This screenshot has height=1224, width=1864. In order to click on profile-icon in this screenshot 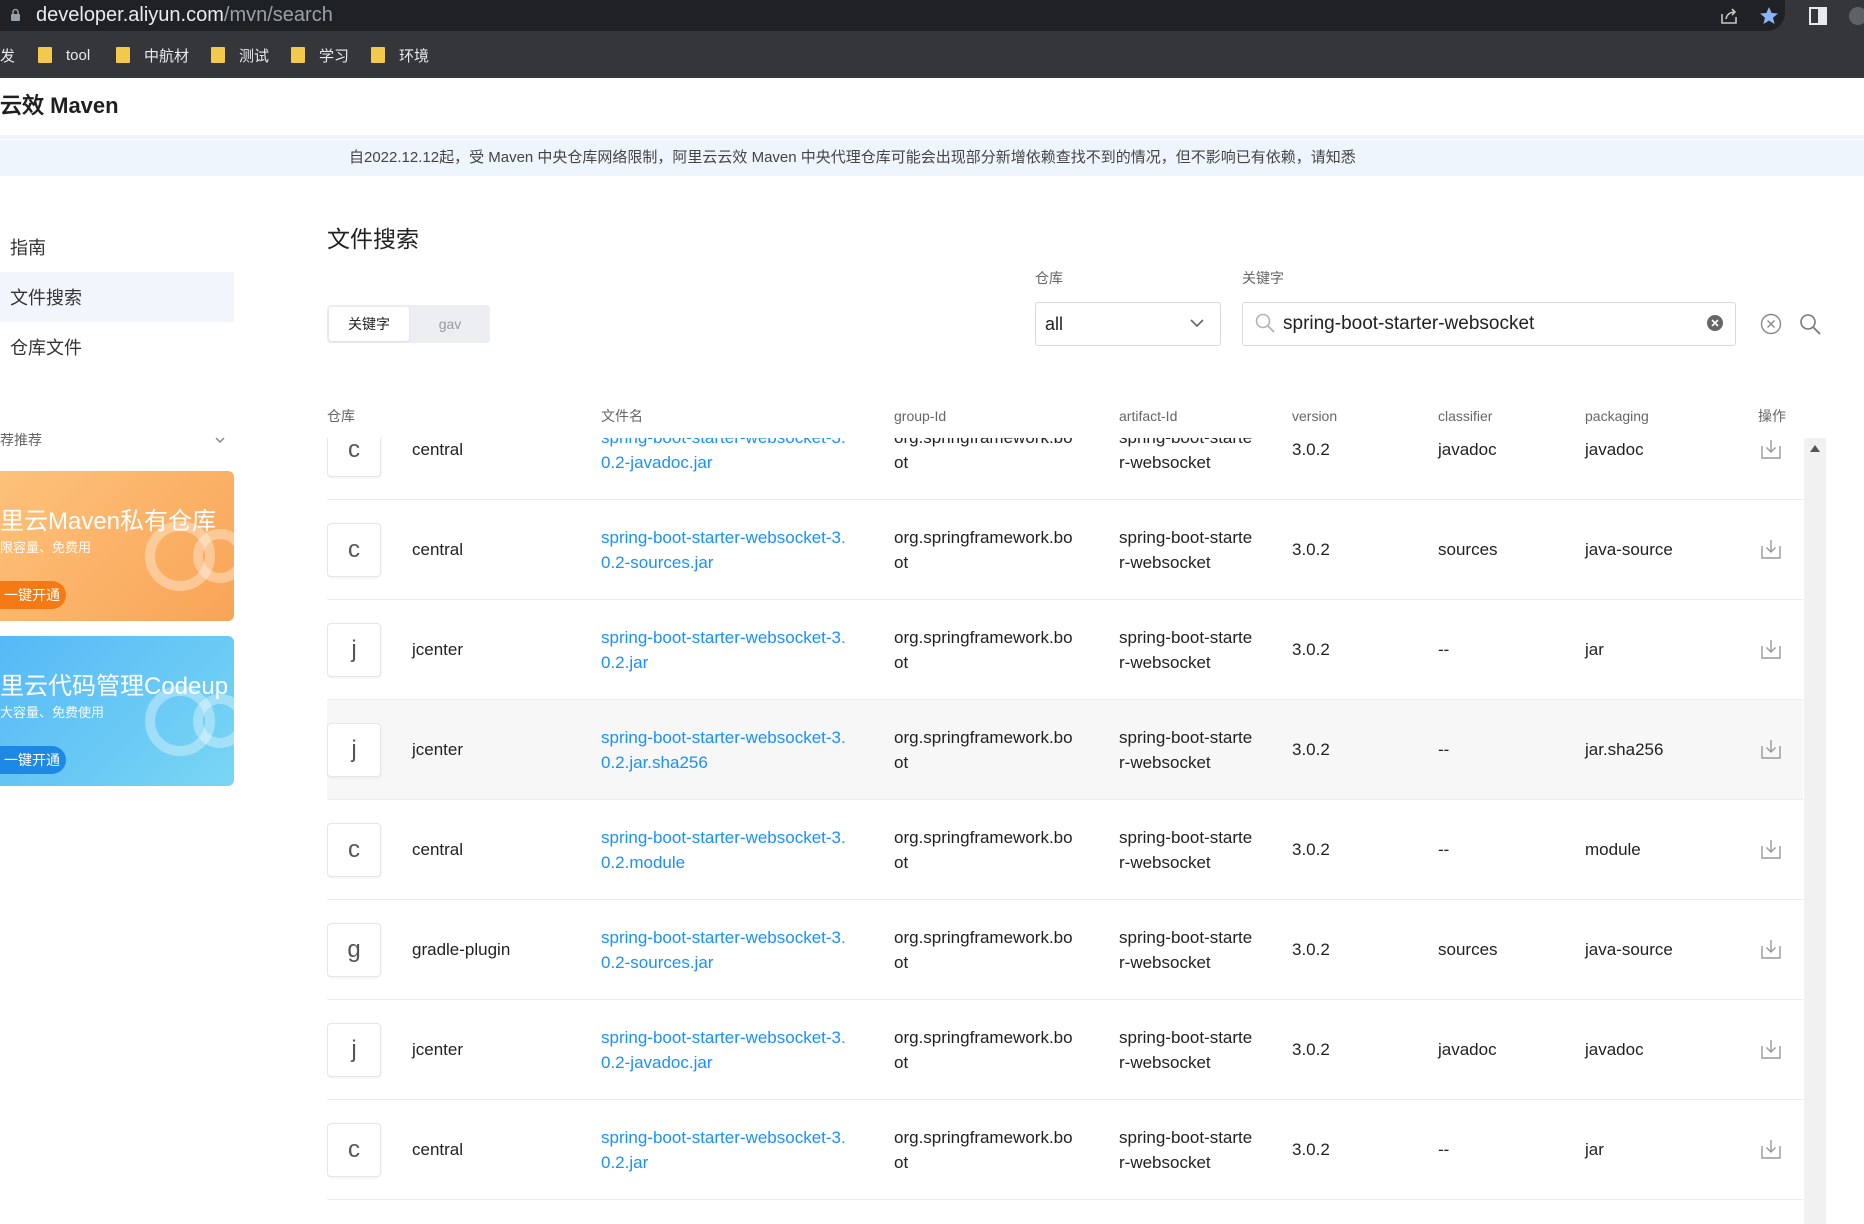, I will do `click(1855, 16)`.